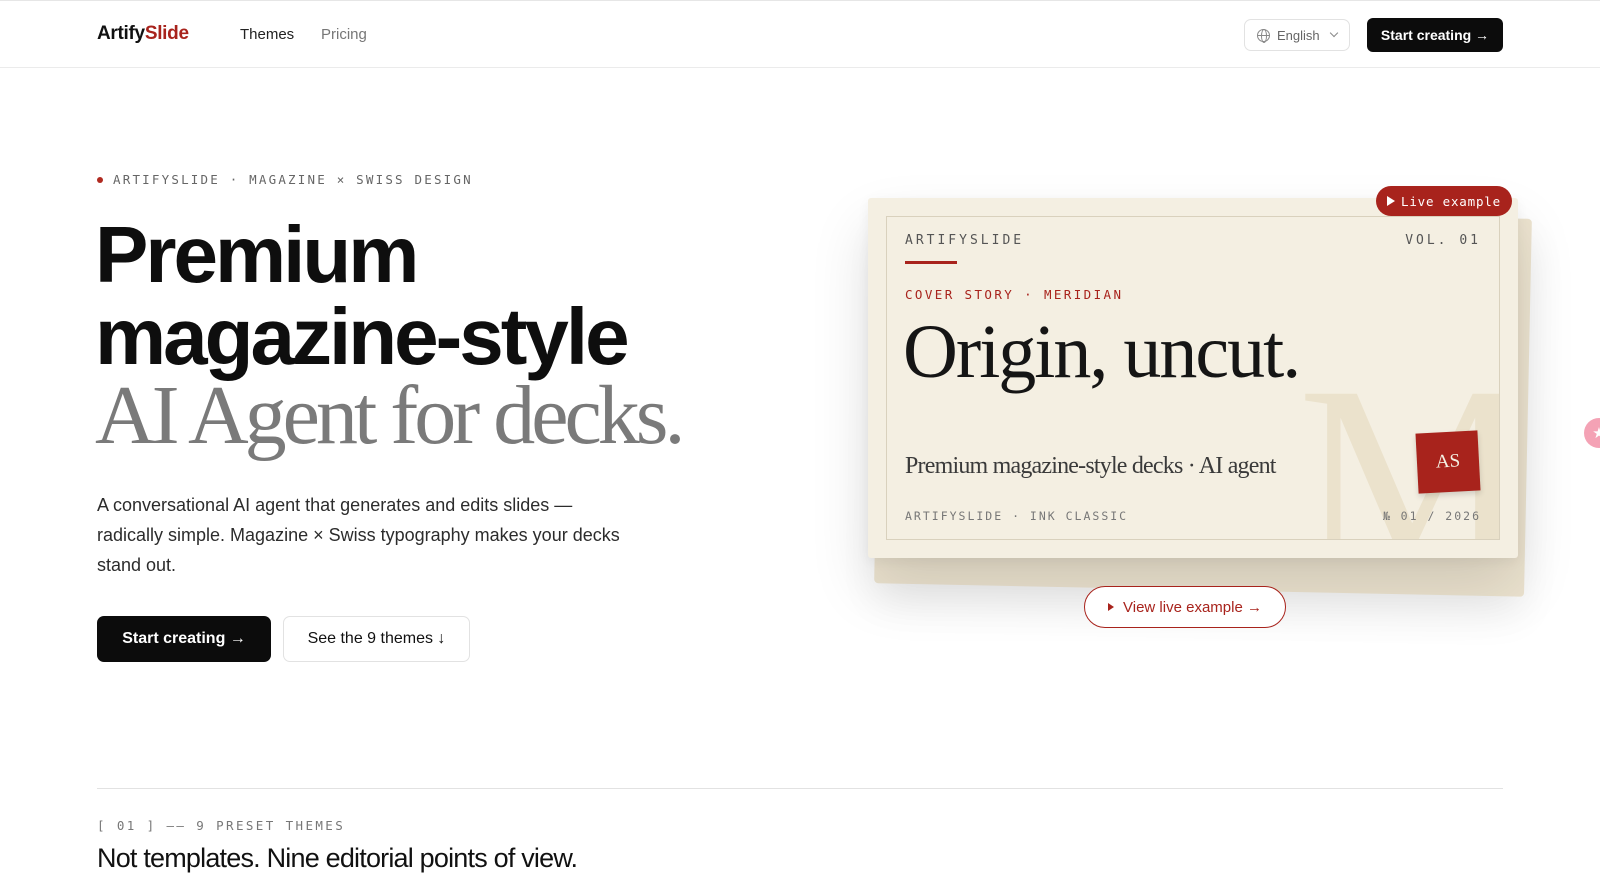 The image size is (1600, 876). Describe the element at coordinates (1451, 201) in the screenshot. I see `live-example-label: Live example` at that location.